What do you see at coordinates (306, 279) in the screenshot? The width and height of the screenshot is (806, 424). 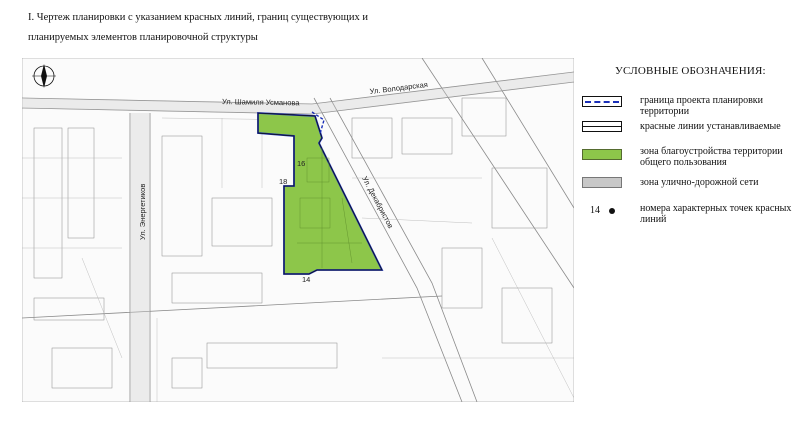 I see `point-label: 14` at bounding box center [306, 279].